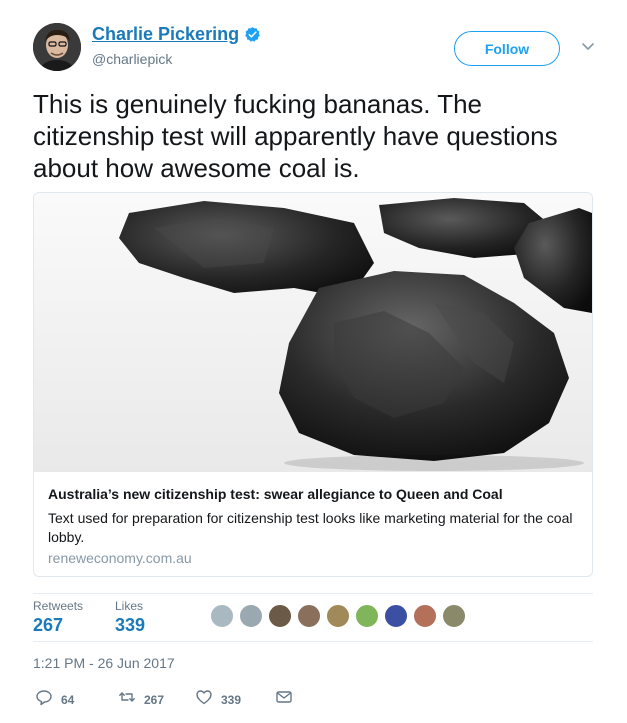 The height and width of the screenshot is (723, 627). I want to click on liker-facepile, so click(340, 618).